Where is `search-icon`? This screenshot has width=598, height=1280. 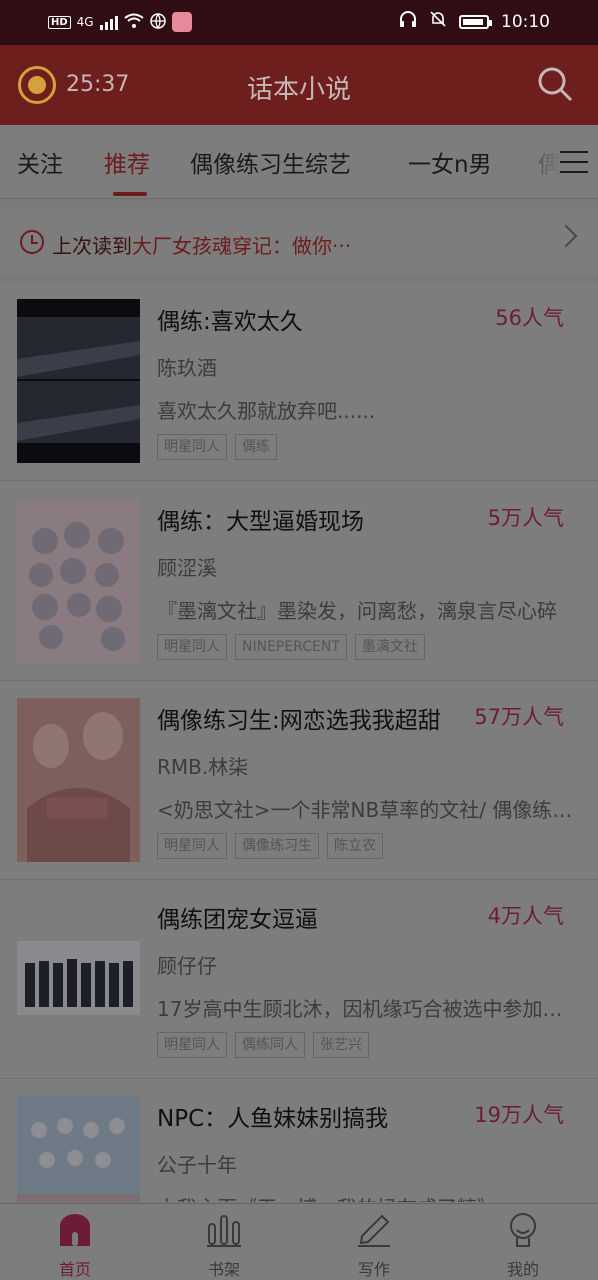 search-icon is located at coordinates (555, 84).